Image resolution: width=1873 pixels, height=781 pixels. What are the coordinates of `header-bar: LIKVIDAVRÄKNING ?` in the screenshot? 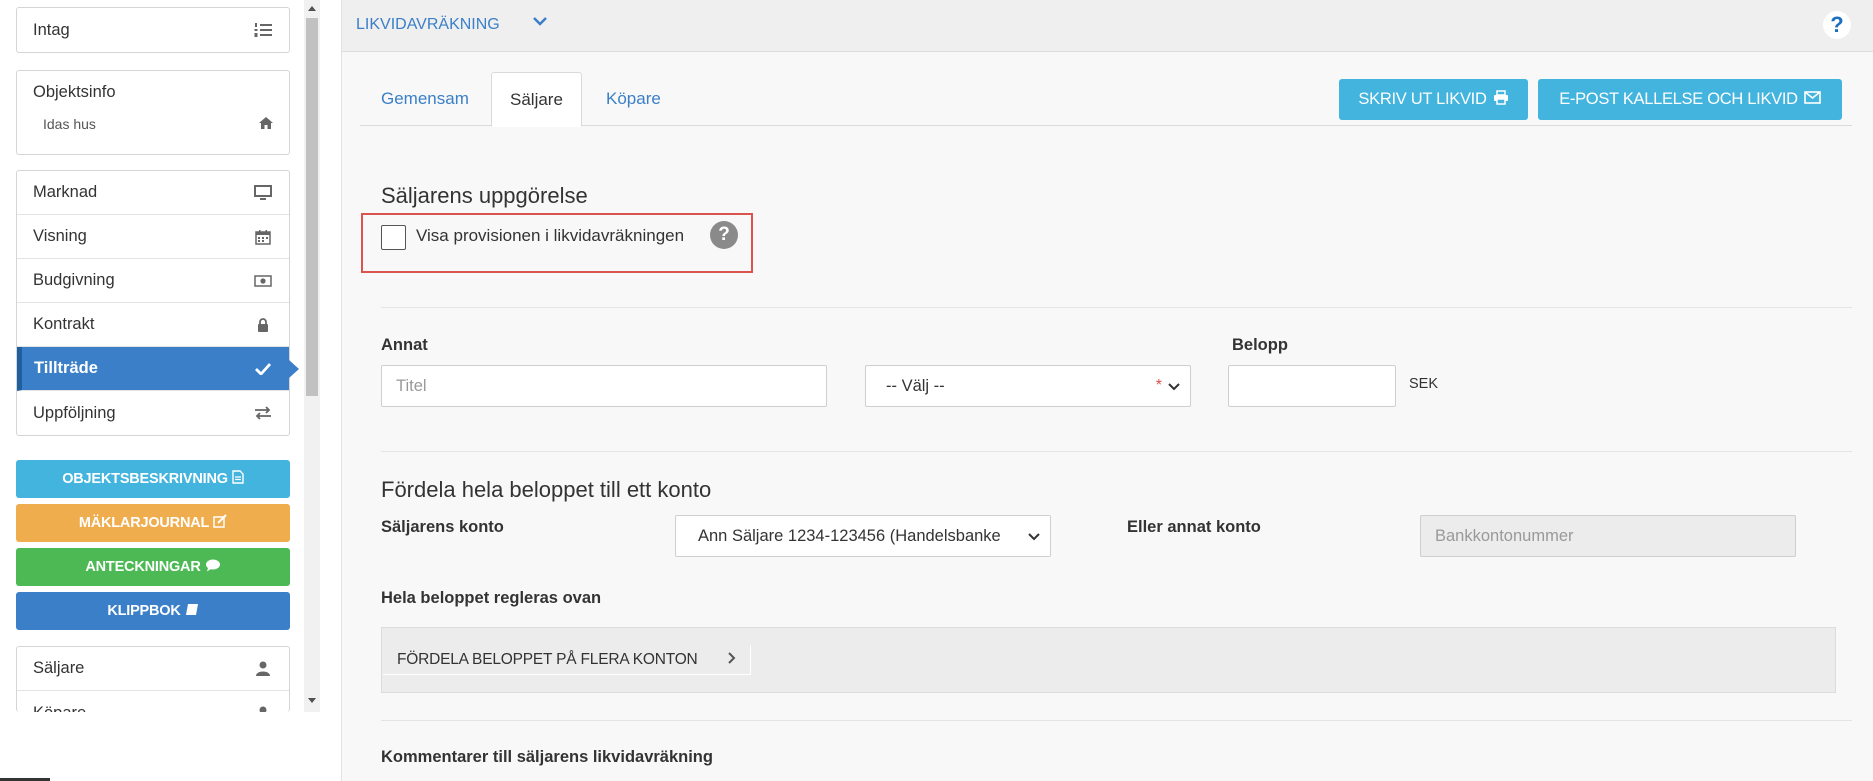 It's located at (1107, 26).